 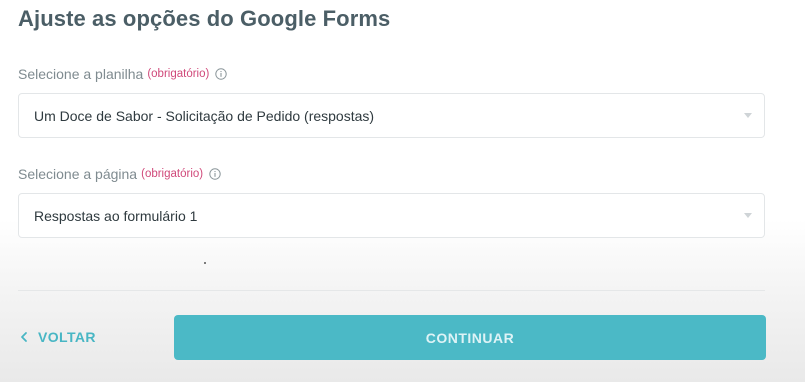 What do you see at coordinates (204, 18) in the screenshot?
I see `page-title: Ajuste as opções do Google Forms` at bounding box center [204, 18].